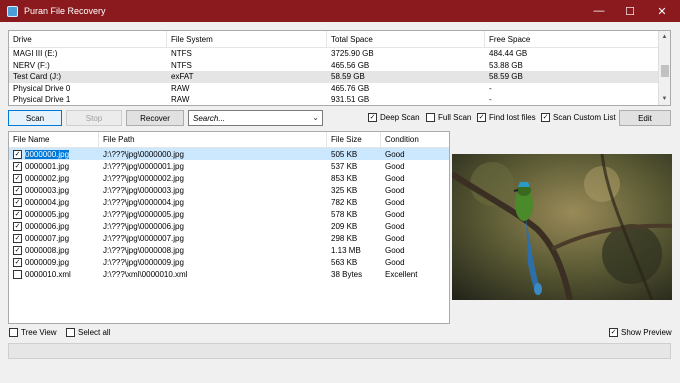 The height and width of the screenshot is (383, 680). What do you see at coordinates (630, 11) in the screenshot?
I see `maximize-button: ☐` at bounding box center [630, 11].